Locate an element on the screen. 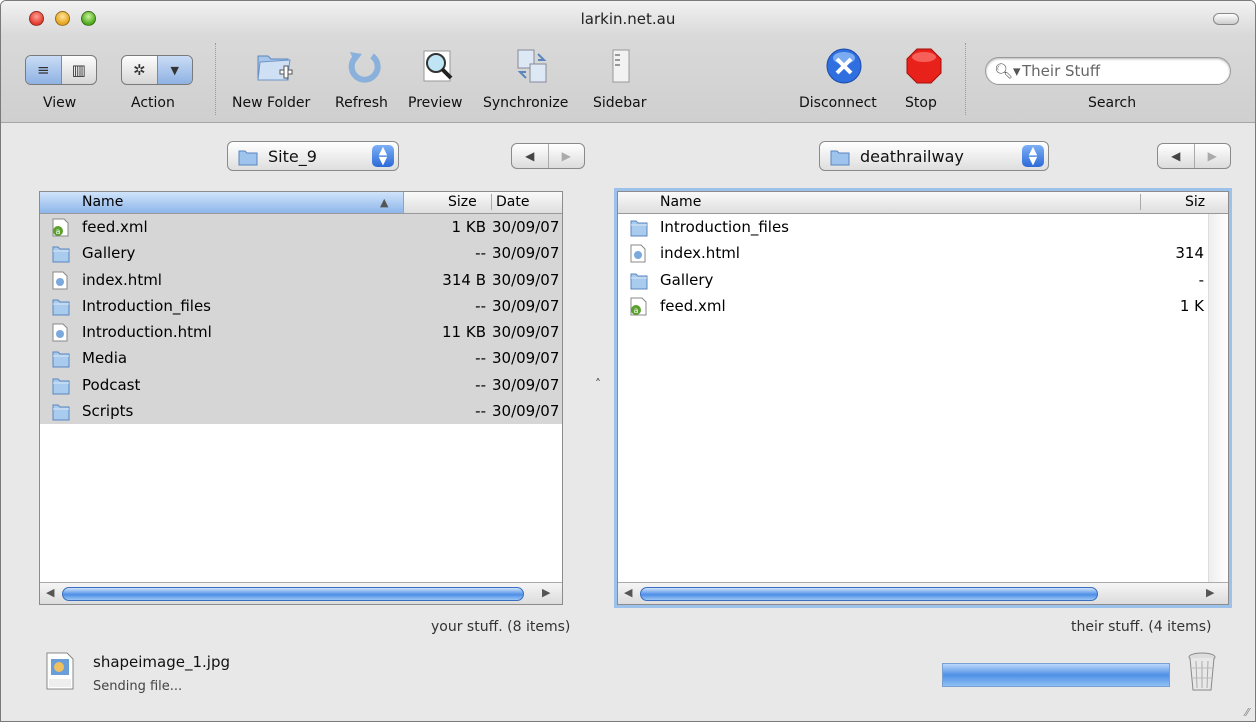 This screenshot has height=722, width=1256. sidebar-icon is located at coordinates (621, 66).